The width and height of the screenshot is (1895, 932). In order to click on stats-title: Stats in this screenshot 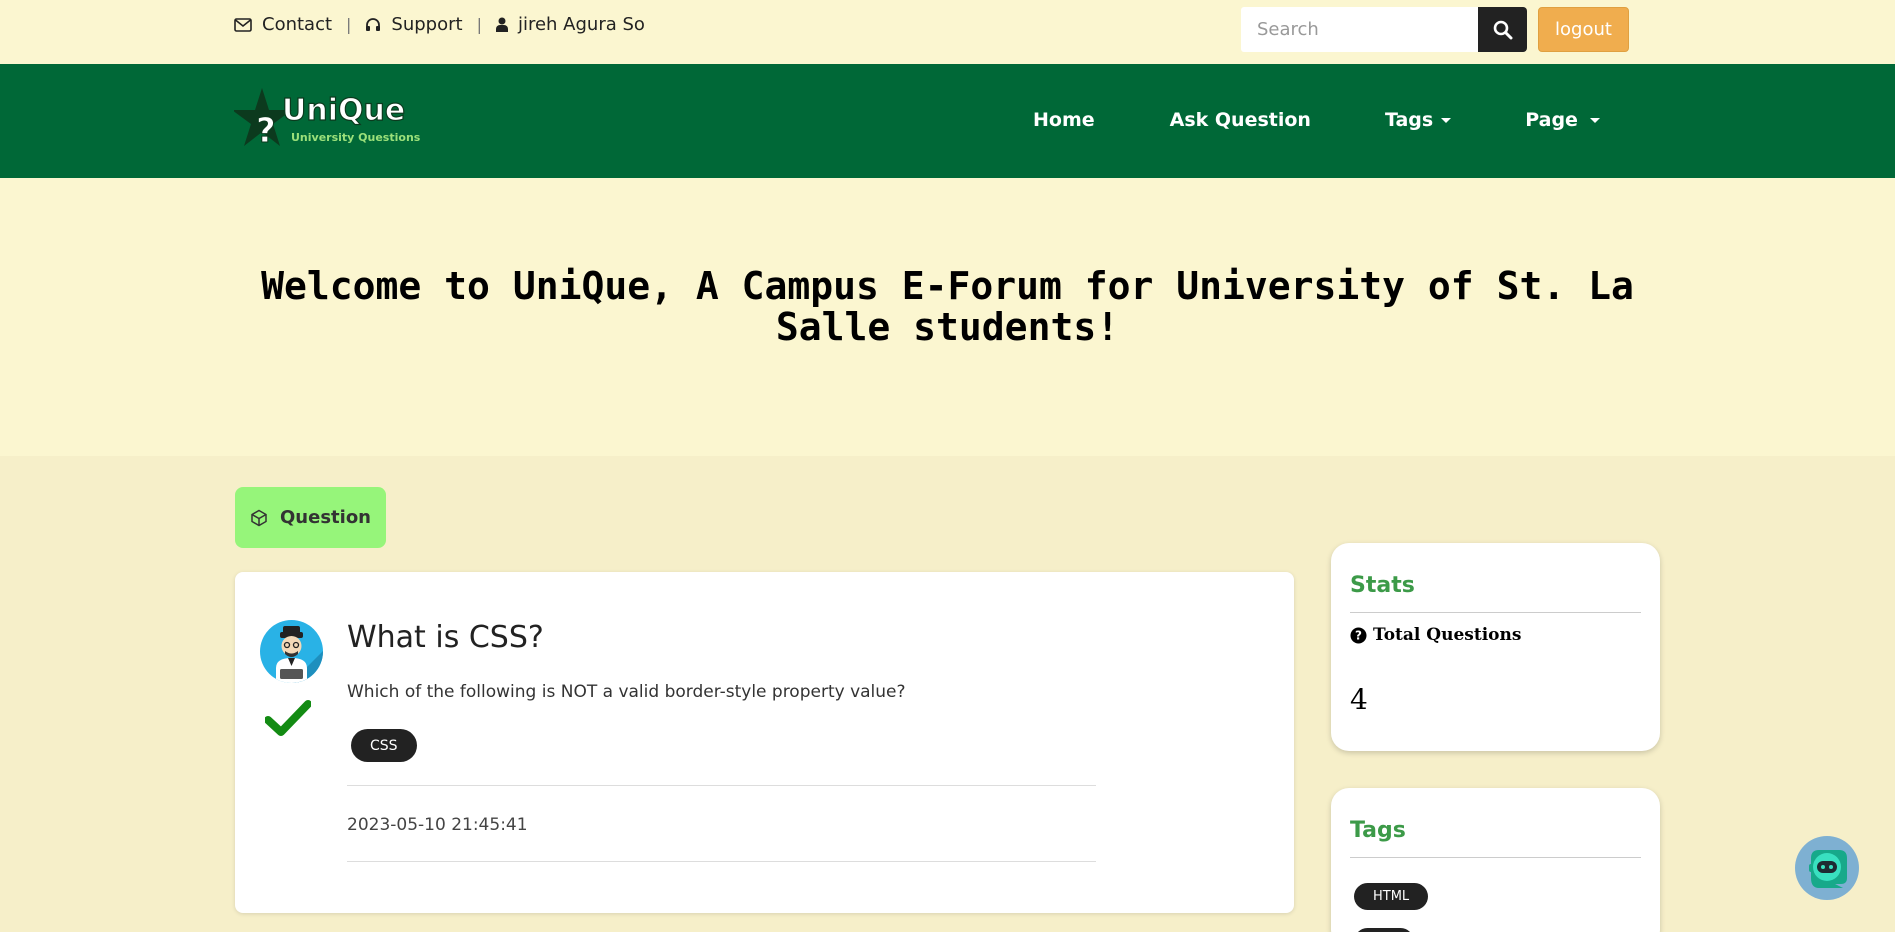, I will do `click(1382, 585)`.